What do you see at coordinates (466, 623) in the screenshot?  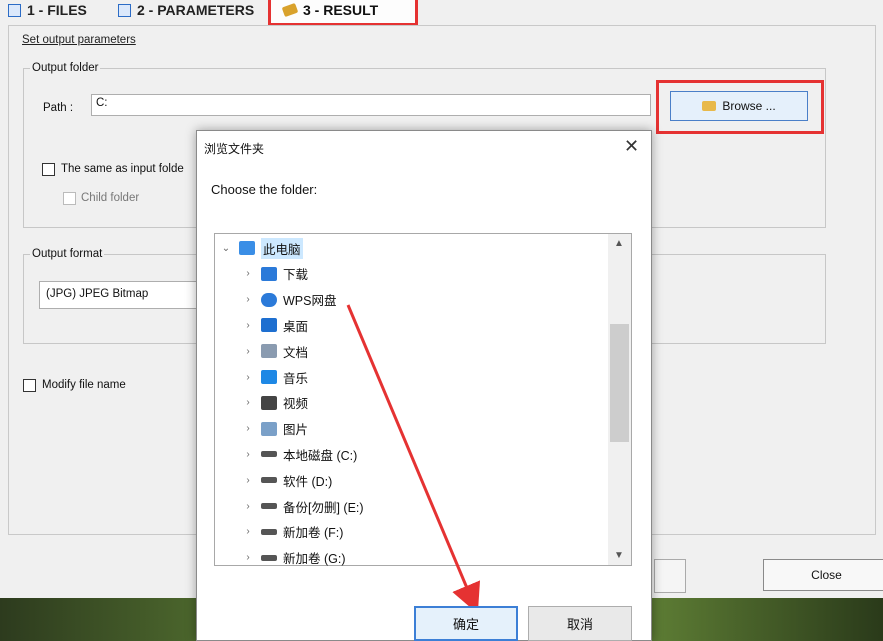 I see `ok-button: 确定` at bounding box center [466, 623].